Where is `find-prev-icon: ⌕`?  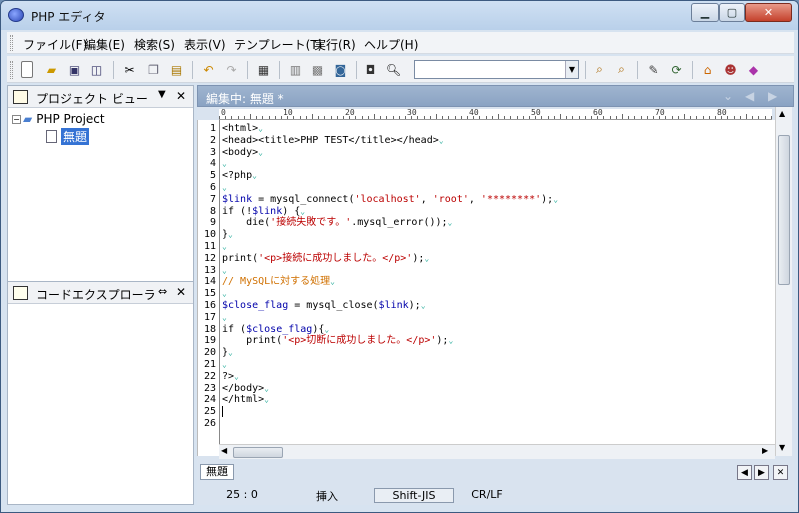 find-prev-icon: ⌕ is located at coordinates (621, 69).